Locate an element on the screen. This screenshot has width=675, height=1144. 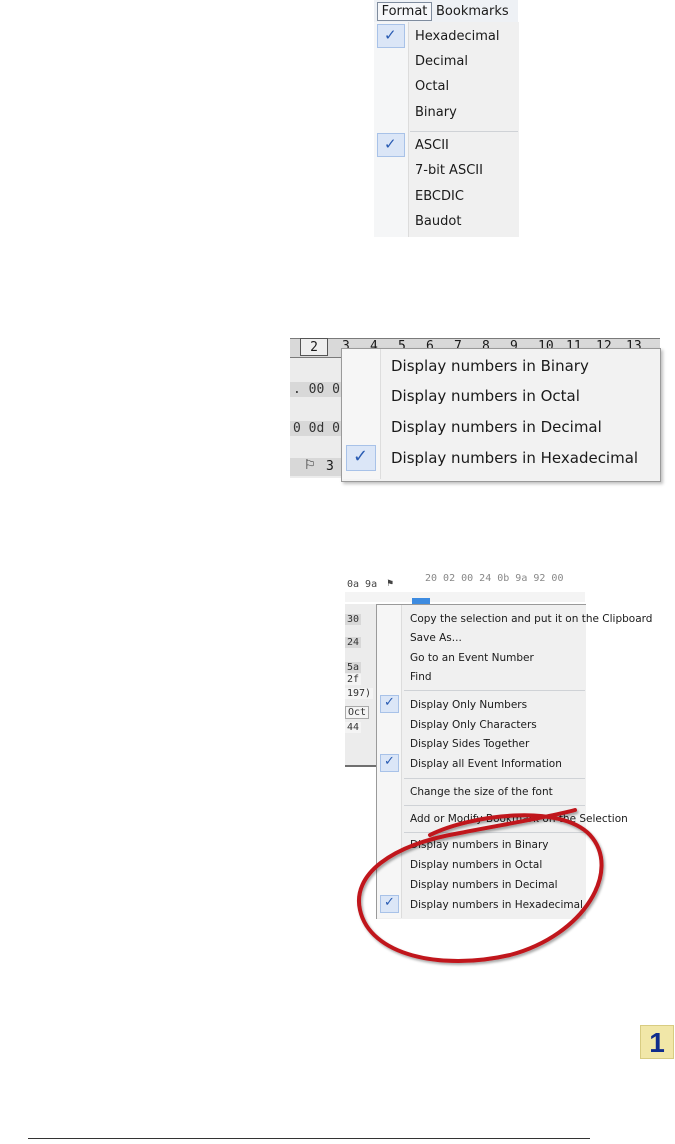
hex-cell-bg is located at coordinates (316, 467).